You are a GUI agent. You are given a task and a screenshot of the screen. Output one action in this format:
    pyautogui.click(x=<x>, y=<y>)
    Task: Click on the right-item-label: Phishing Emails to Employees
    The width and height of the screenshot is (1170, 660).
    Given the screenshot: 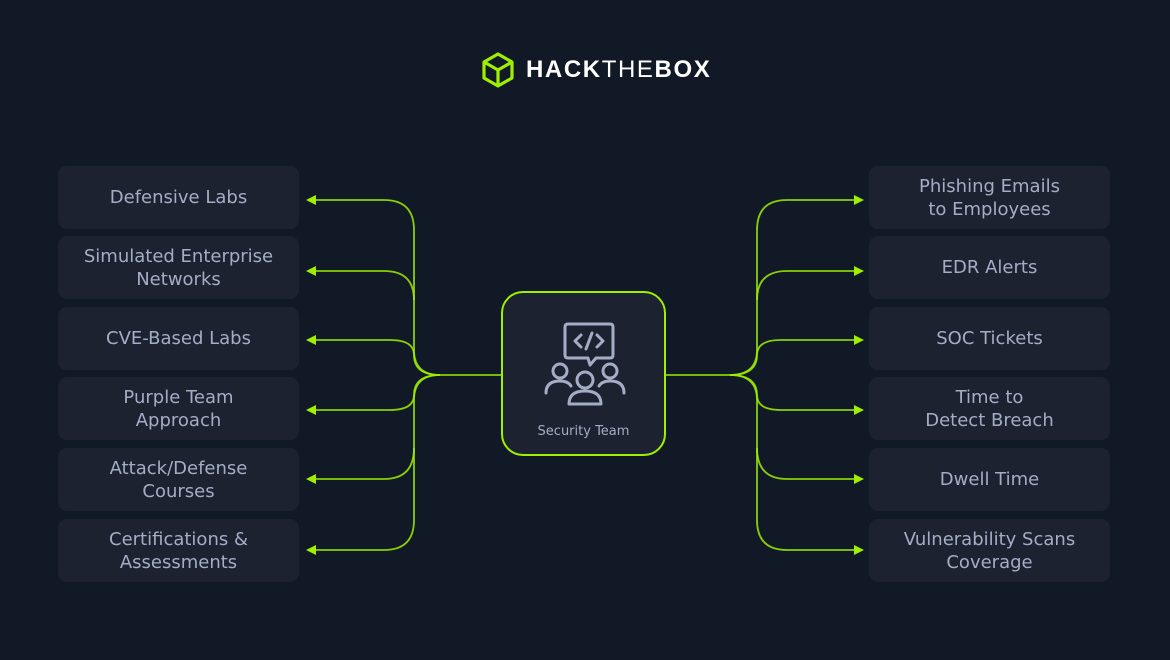 What is the action you would take?
    pyautogui.click(x=989, y=197)
    